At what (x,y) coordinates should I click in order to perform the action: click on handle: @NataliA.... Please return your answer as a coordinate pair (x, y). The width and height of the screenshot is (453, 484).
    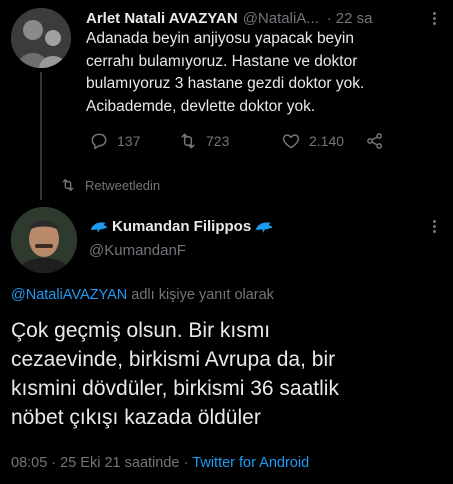
    Looking at the image, I should click on (281, 18).